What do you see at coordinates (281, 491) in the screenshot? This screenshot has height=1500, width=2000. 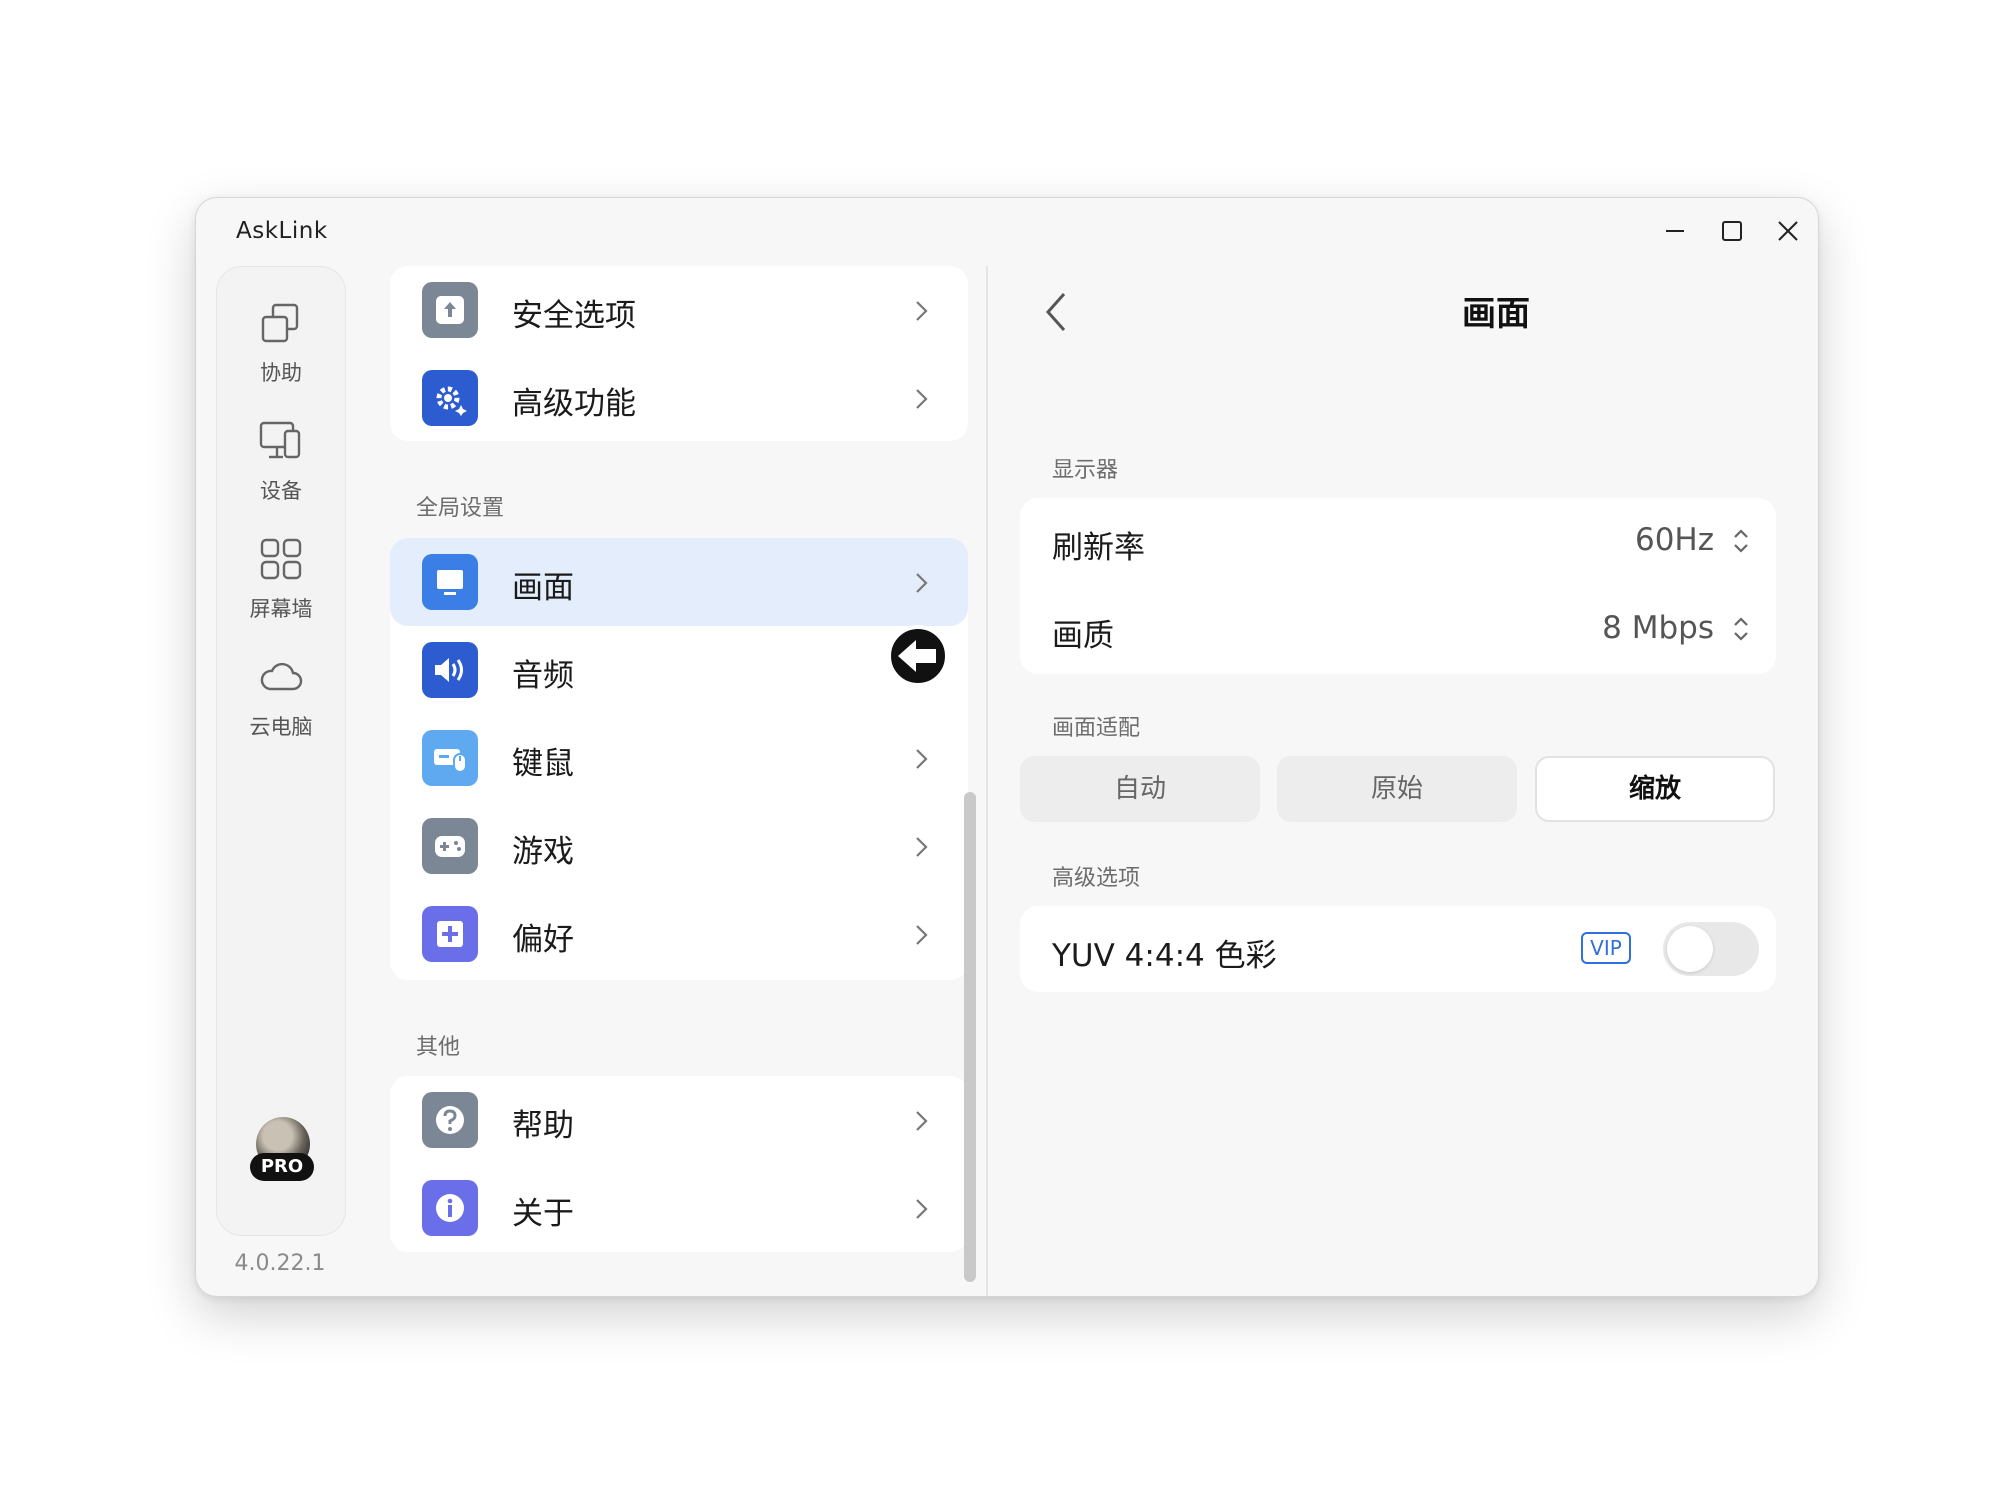 I see `rail-label: 设备` at bounding box center [281, 491].